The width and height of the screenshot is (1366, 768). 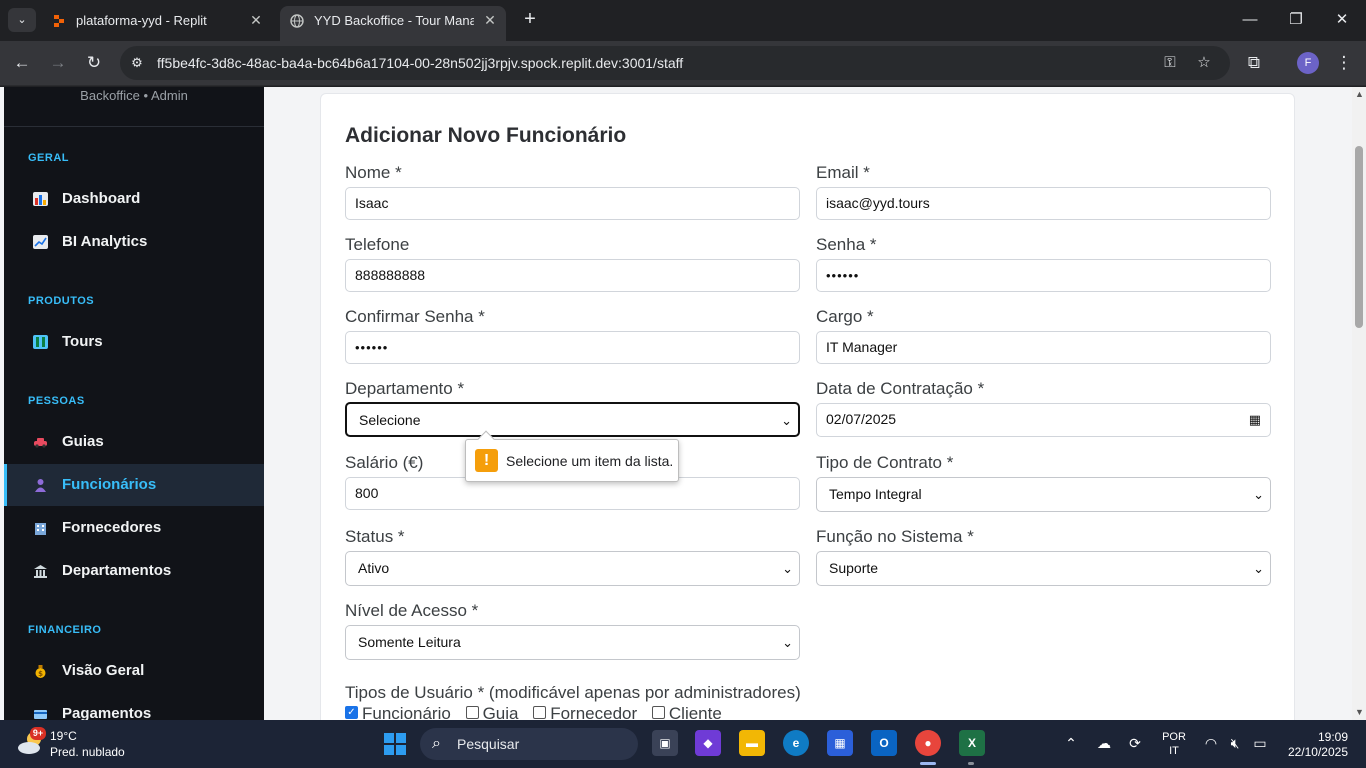 I want to click on funcao-sistema-label: Função no Sistema *, so click(x=895, y=536).